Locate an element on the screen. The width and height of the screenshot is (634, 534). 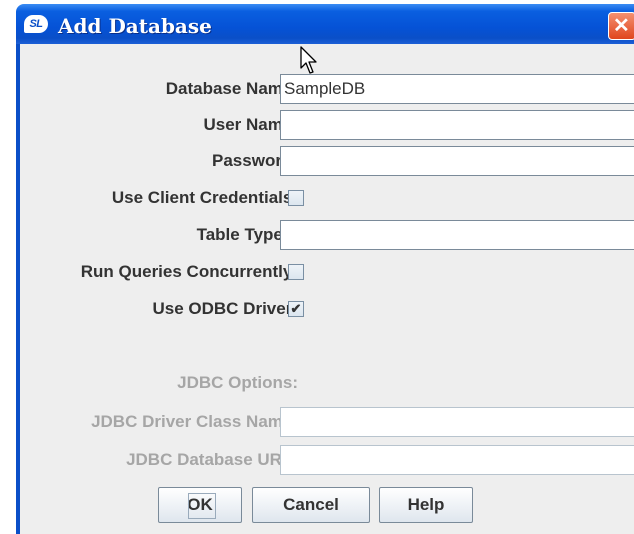
help-button: Help is located at coordinates (426, 505).